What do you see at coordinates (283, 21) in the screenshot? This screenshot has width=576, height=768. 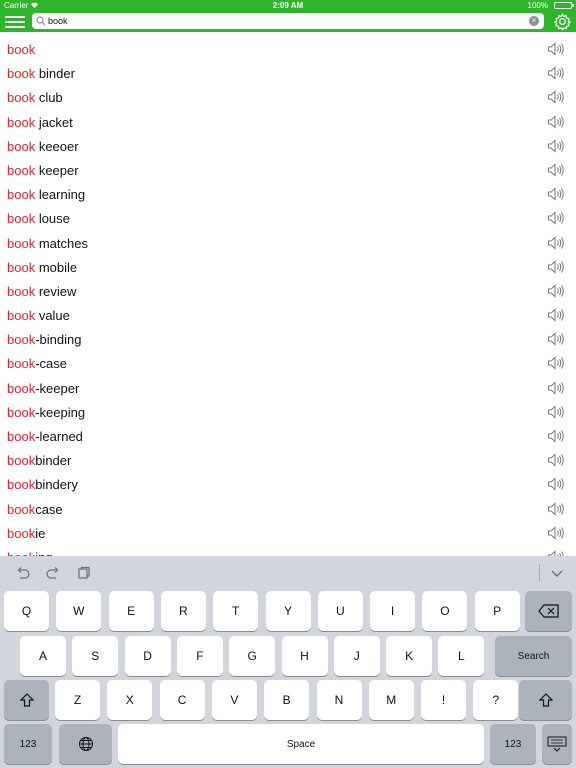 I see `search-input` at bounding box center [283, 21].